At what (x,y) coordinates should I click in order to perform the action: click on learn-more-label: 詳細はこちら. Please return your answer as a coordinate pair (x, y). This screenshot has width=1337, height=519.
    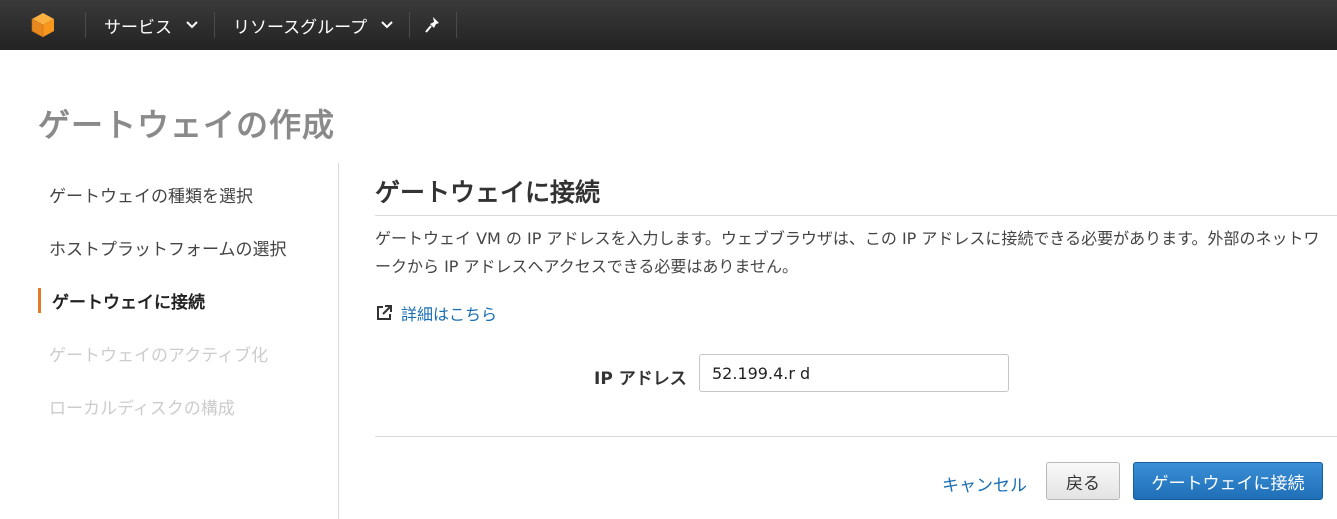
    Looking at the image, I should click on (449, 314).